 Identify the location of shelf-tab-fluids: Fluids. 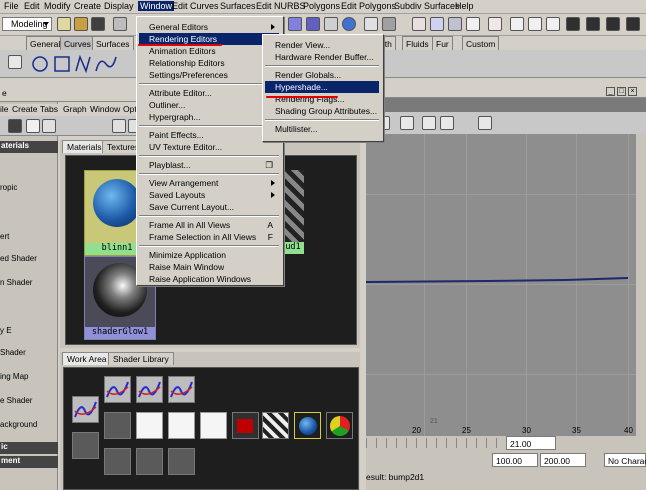
(417, 43).